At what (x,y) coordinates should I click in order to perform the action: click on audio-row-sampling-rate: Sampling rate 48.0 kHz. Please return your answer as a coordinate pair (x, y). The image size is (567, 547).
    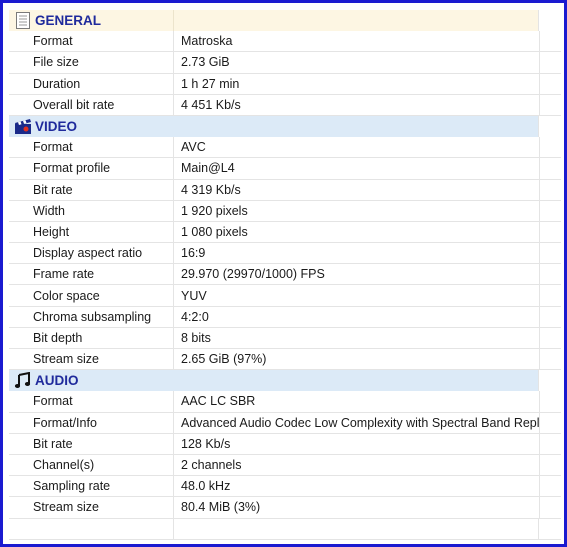
    Looking at the image, I should click on (285, 487).